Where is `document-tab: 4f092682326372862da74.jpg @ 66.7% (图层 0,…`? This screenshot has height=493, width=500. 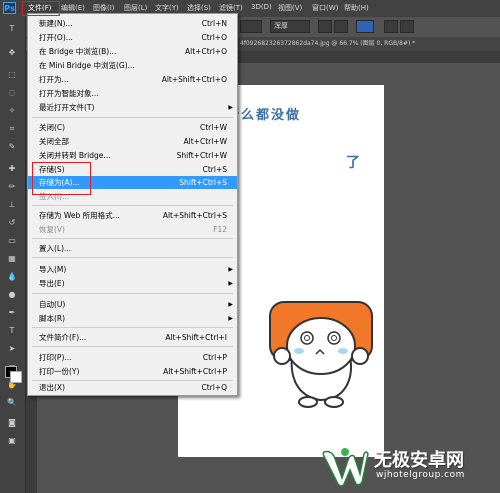
document-tab: 4f092682326372862da74.jpg @ 66.7% (图层 0,… is located at coordinates (368, 44).